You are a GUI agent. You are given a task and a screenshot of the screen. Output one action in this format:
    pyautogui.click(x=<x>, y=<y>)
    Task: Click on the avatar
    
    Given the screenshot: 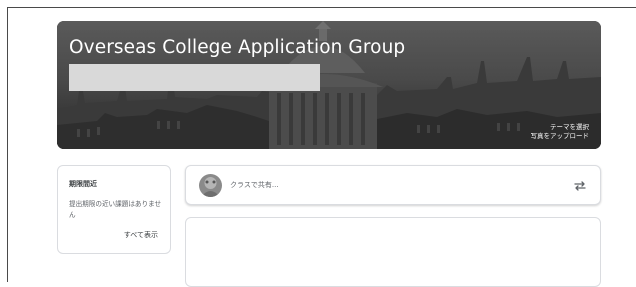 What is the action you would take?
    pyautogui.click(x=210, y=185)
    